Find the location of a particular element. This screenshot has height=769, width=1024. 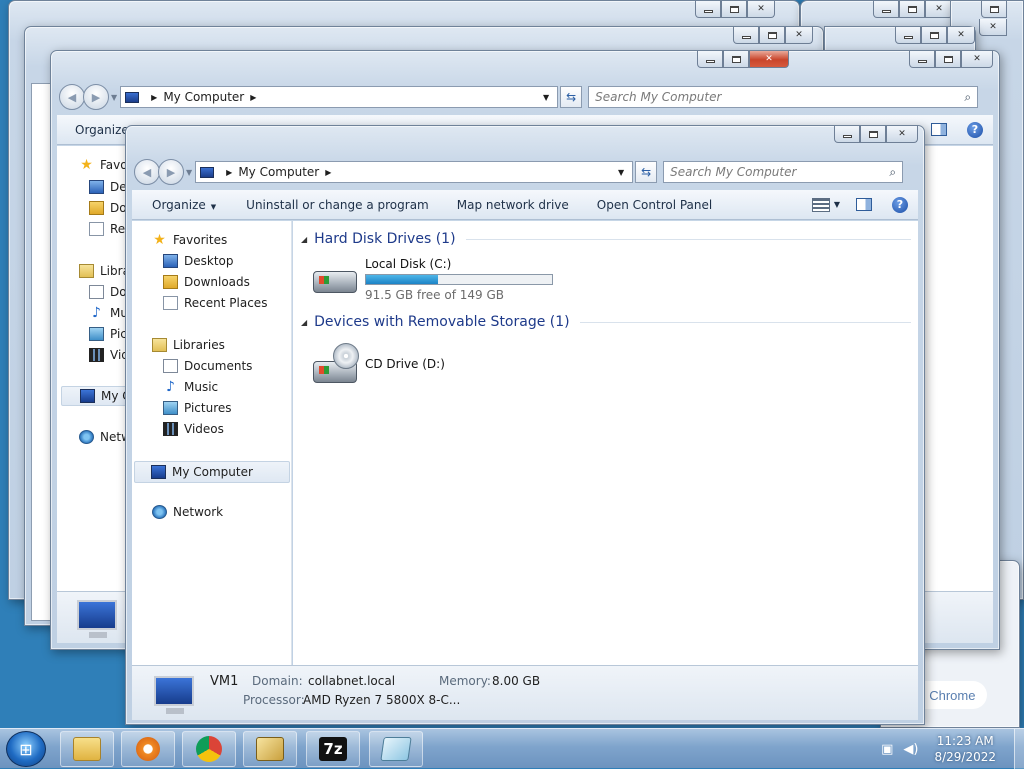

nav-my-computer: My Computer is located at coordinates (212, 472).